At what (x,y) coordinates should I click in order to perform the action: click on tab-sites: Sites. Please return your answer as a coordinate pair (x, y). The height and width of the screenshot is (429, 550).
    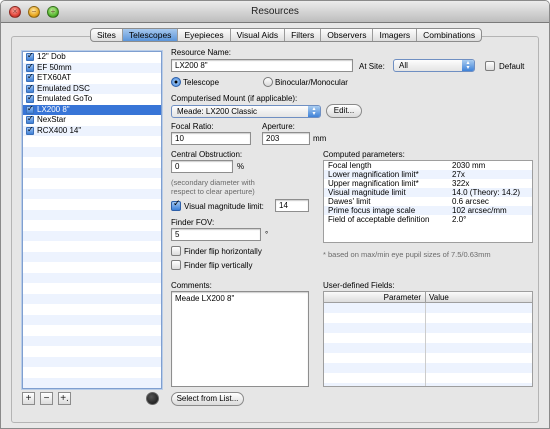
    Looking at the image, I should click on (107, 35).